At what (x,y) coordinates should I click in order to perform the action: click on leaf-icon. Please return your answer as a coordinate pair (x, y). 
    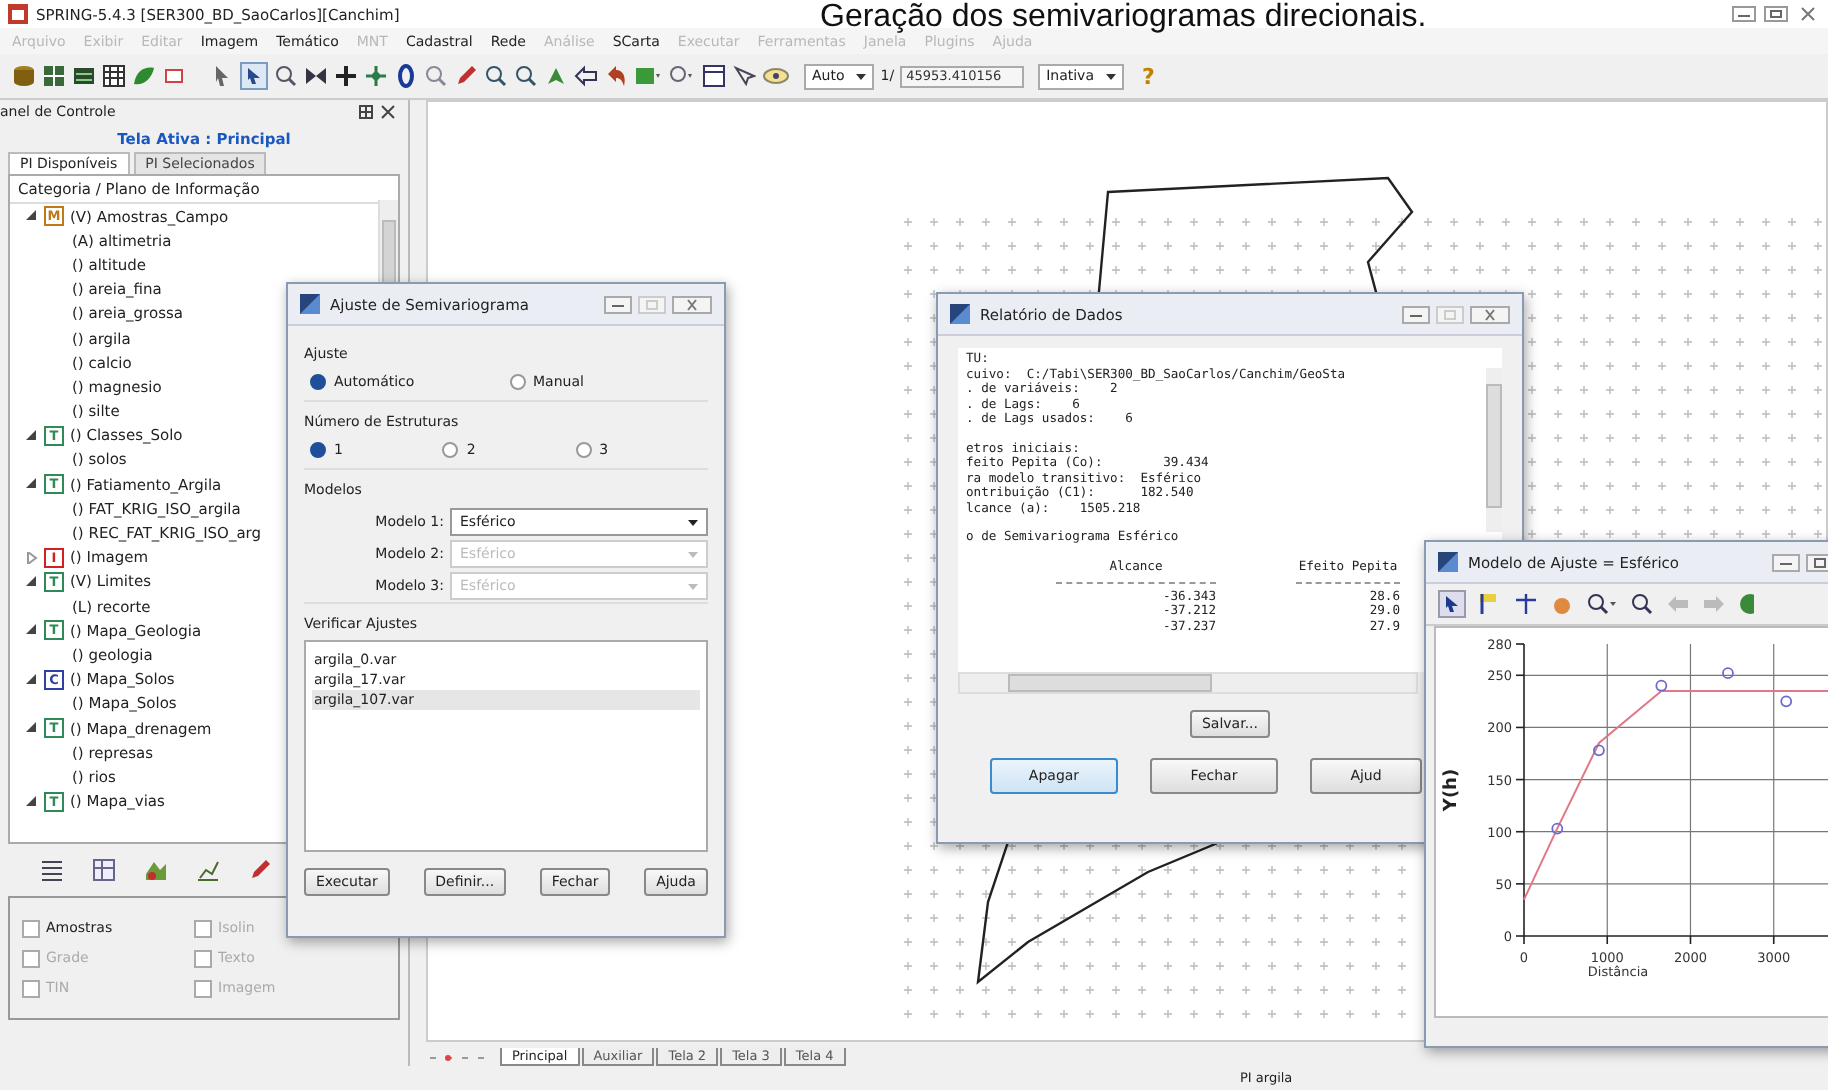
    Looking at the image, I should click on (144, 76).